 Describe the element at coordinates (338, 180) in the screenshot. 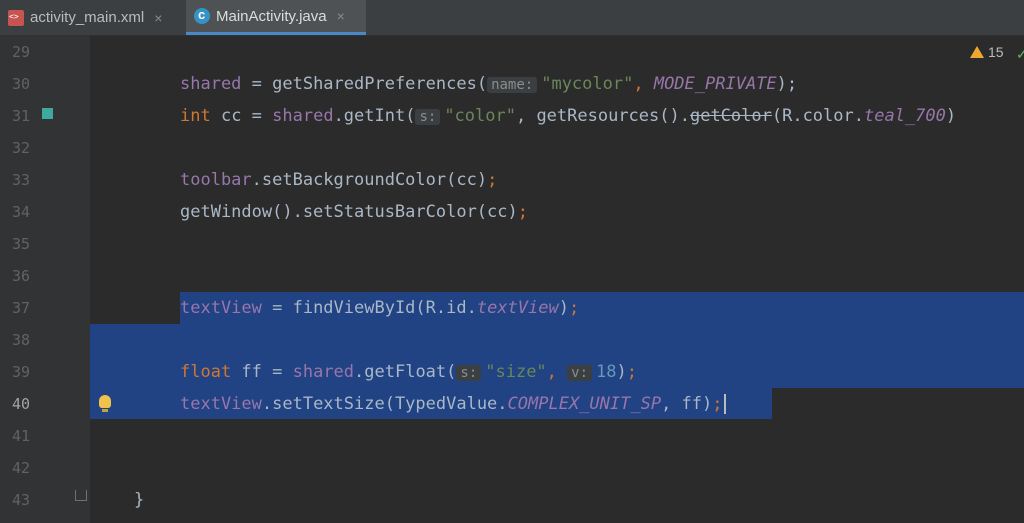

I see `code-line-33: toolbar.setBackgroundColor(cc);` at that location.